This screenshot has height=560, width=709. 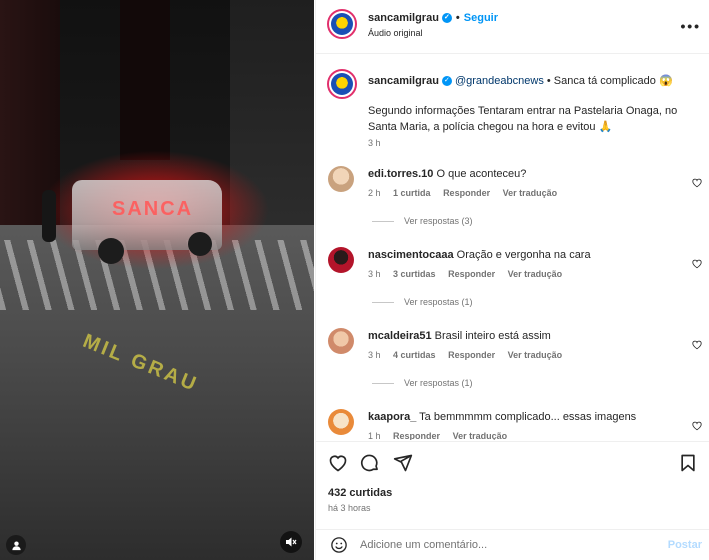 I want to click on comment-input, so click(x=510, y=545).